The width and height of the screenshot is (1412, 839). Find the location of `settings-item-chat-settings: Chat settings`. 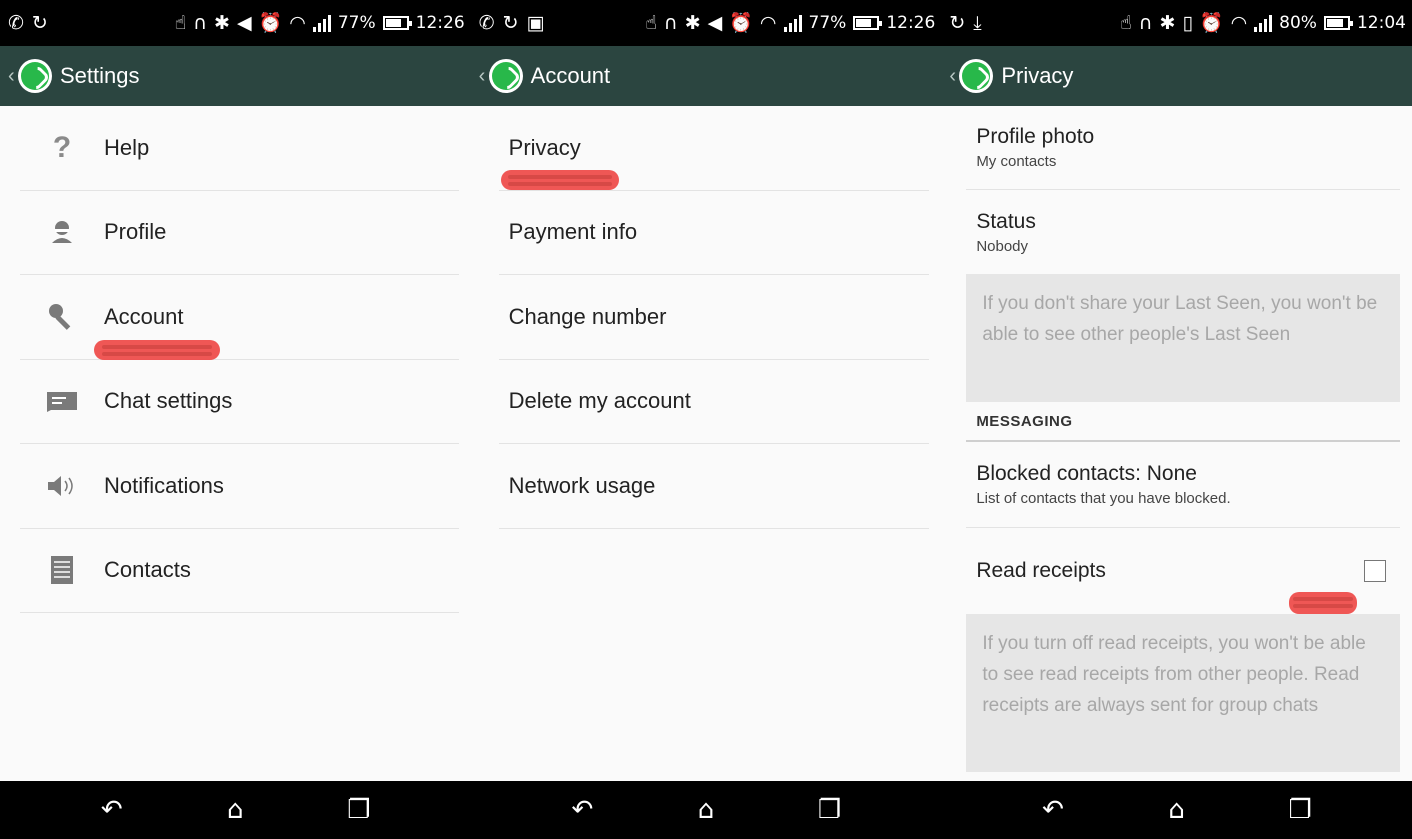

settings-item-chat-settings: Chat settings is located at coordinates (239, 402).